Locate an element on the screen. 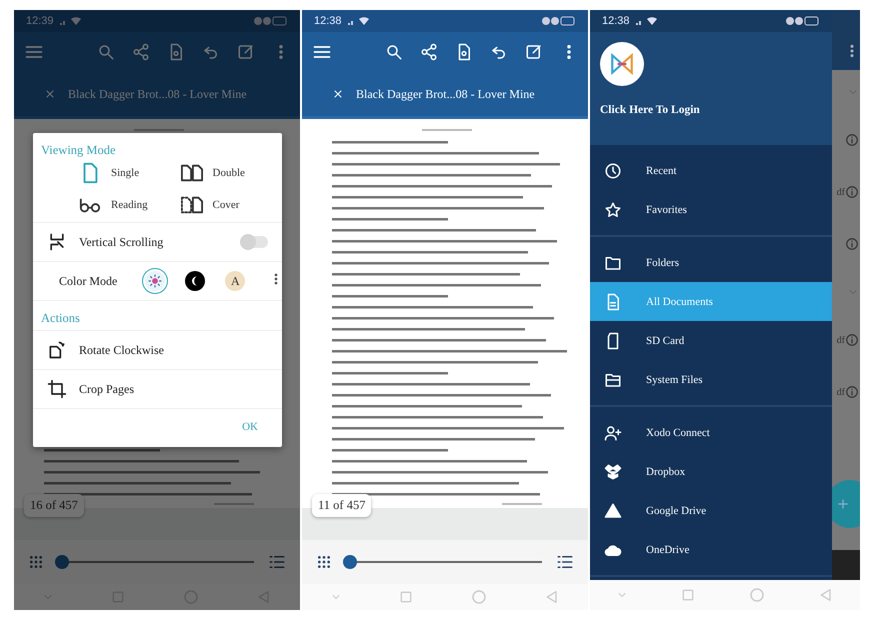 This screenshot has height=624, width=869. crop-icon is located at coordinates (57, 389).